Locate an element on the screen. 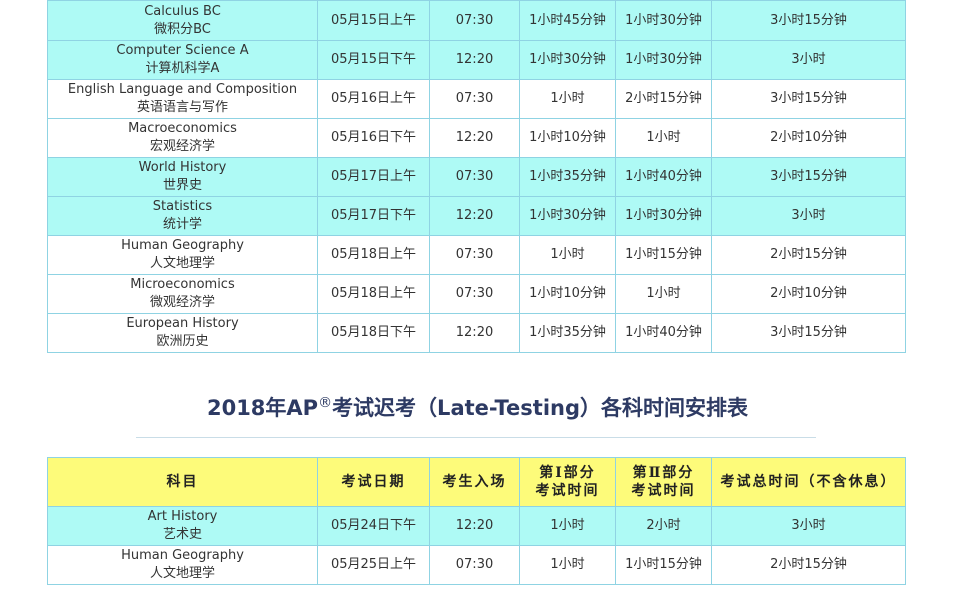 The image size is (955, 600). subject-chinese: 微积分BC is located at coordinates (182, 29).